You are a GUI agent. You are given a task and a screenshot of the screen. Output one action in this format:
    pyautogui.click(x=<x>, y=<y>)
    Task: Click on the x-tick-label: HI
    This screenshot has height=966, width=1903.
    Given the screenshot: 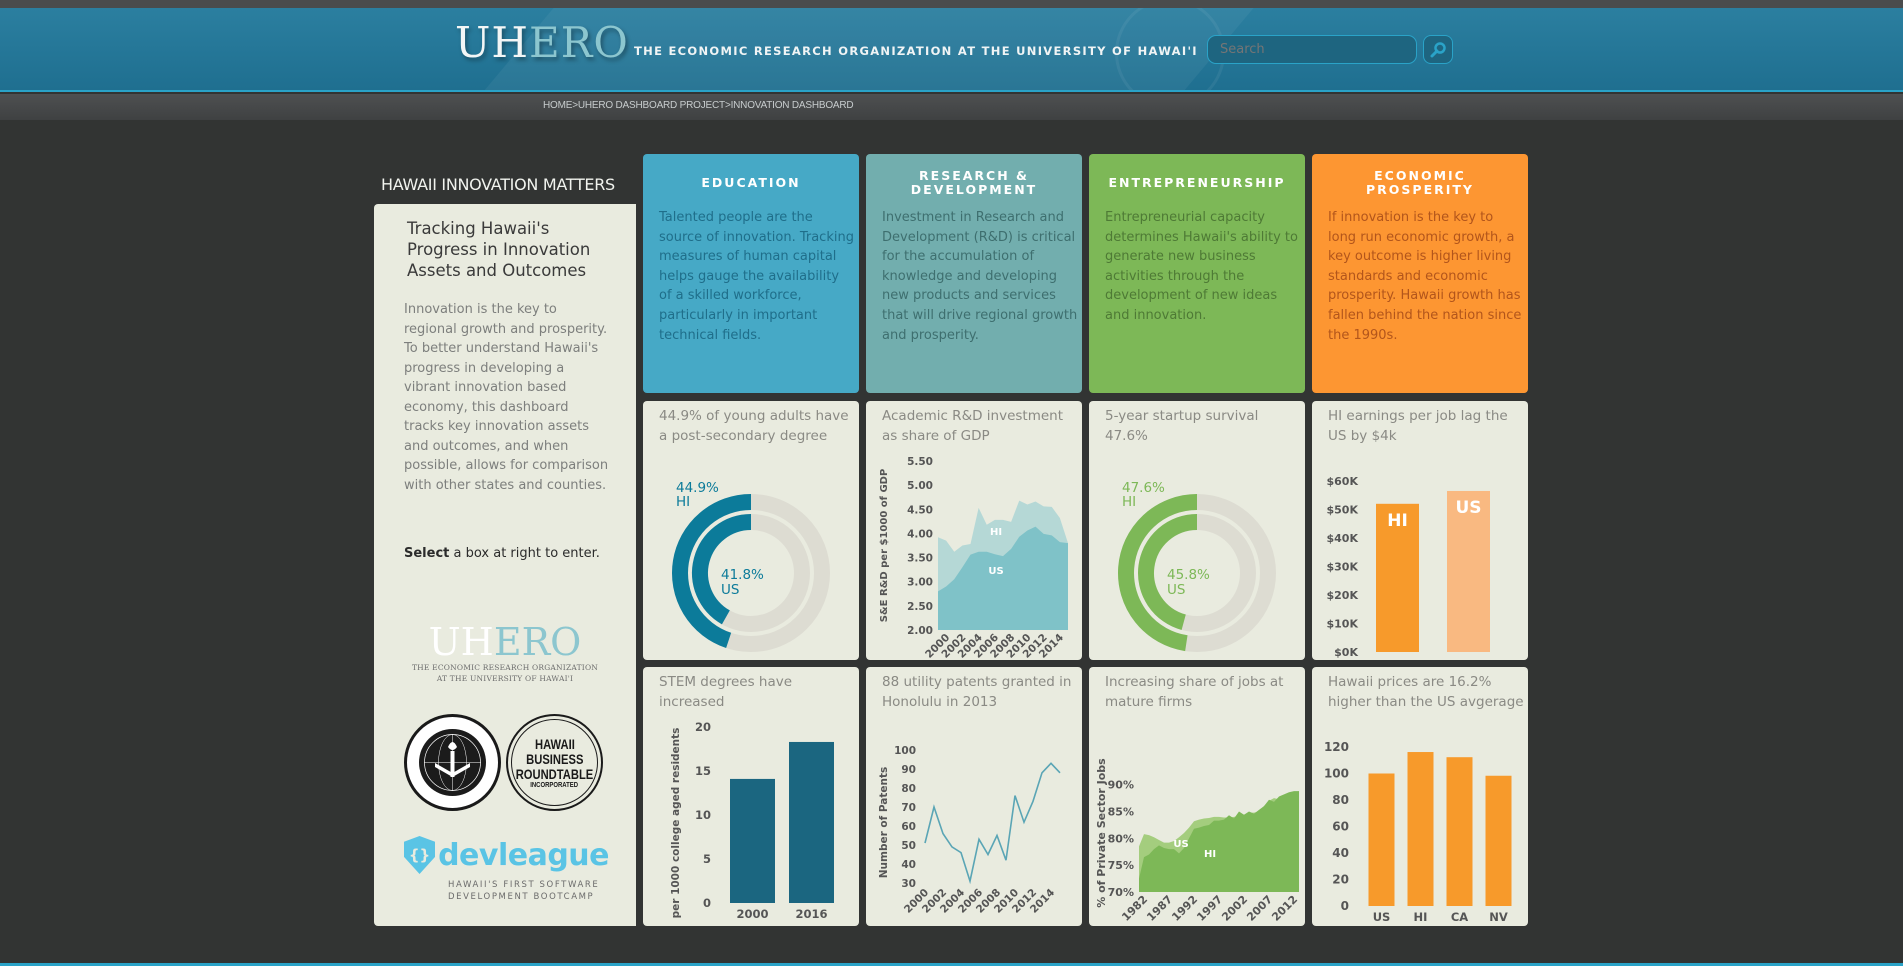 What is the action you would take?
    pyautogui.click(x=1421, y=917)
    